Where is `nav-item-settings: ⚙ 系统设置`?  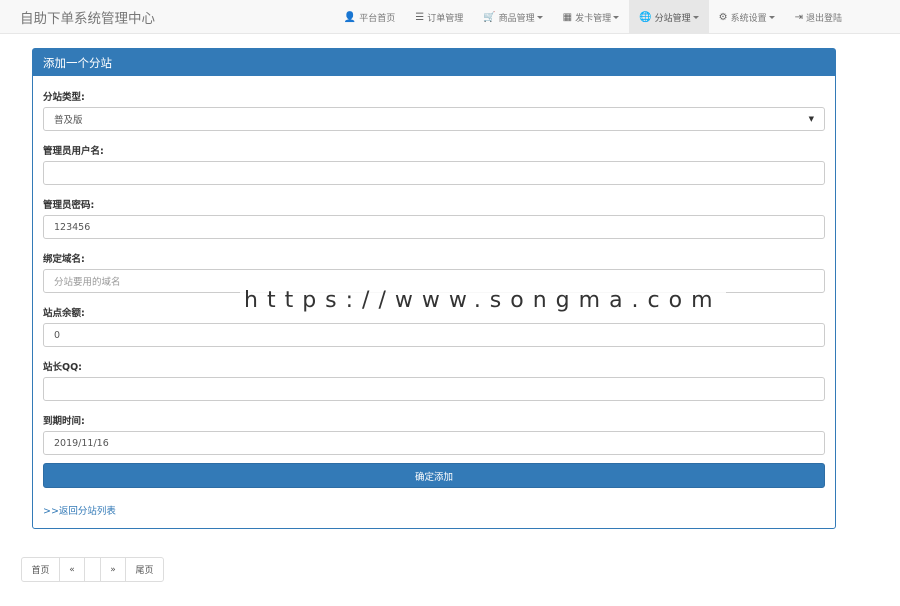 nav-item-settings: ⚙ 系统设置 is located at coordinates (747, 17).